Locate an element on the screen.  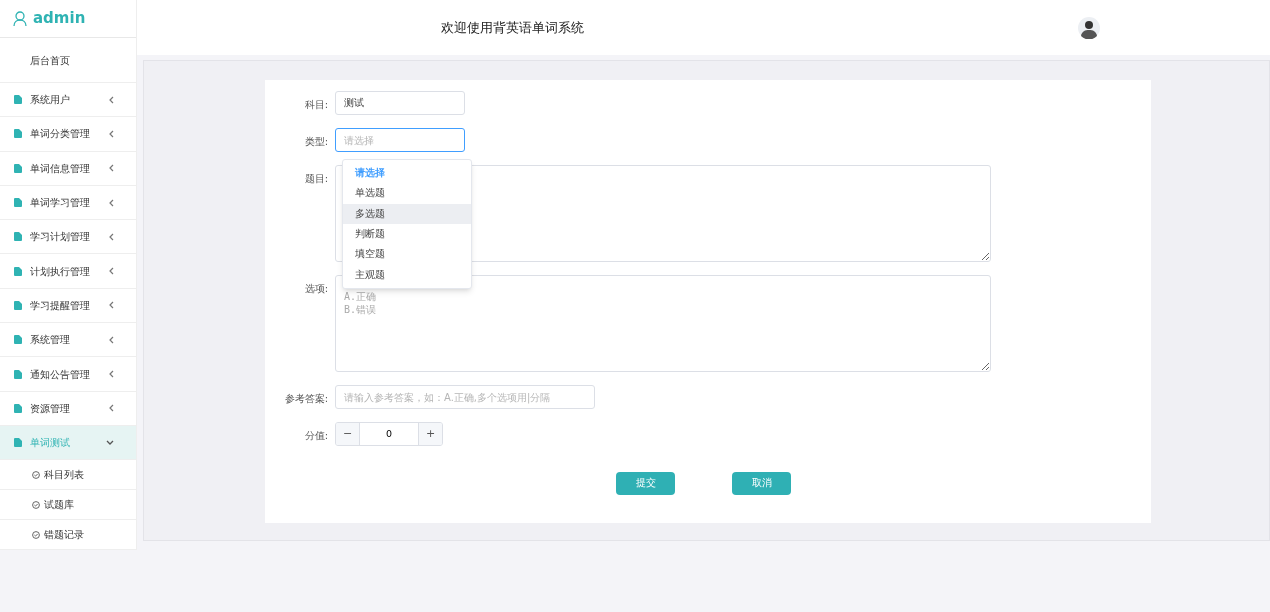
sidebar-item: 学习提醒管理 is located at coordinates (68, 306).